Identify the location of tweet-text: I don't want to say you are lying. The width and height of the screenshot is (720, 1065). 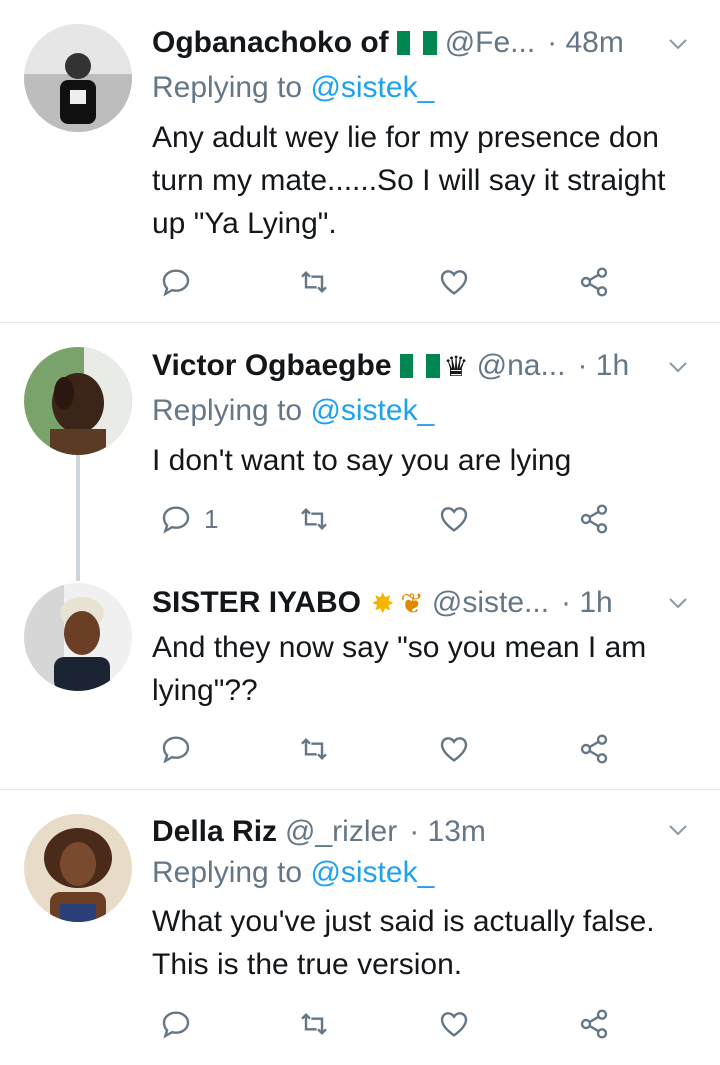
(362, 460).